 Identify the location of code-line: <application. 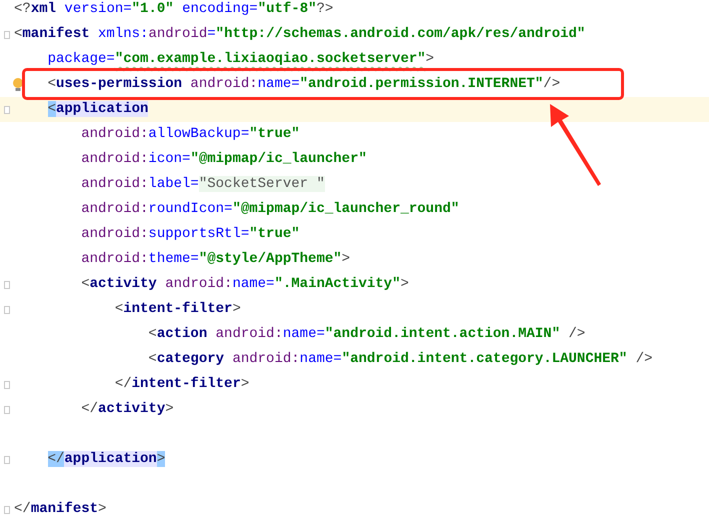
(98, 109).